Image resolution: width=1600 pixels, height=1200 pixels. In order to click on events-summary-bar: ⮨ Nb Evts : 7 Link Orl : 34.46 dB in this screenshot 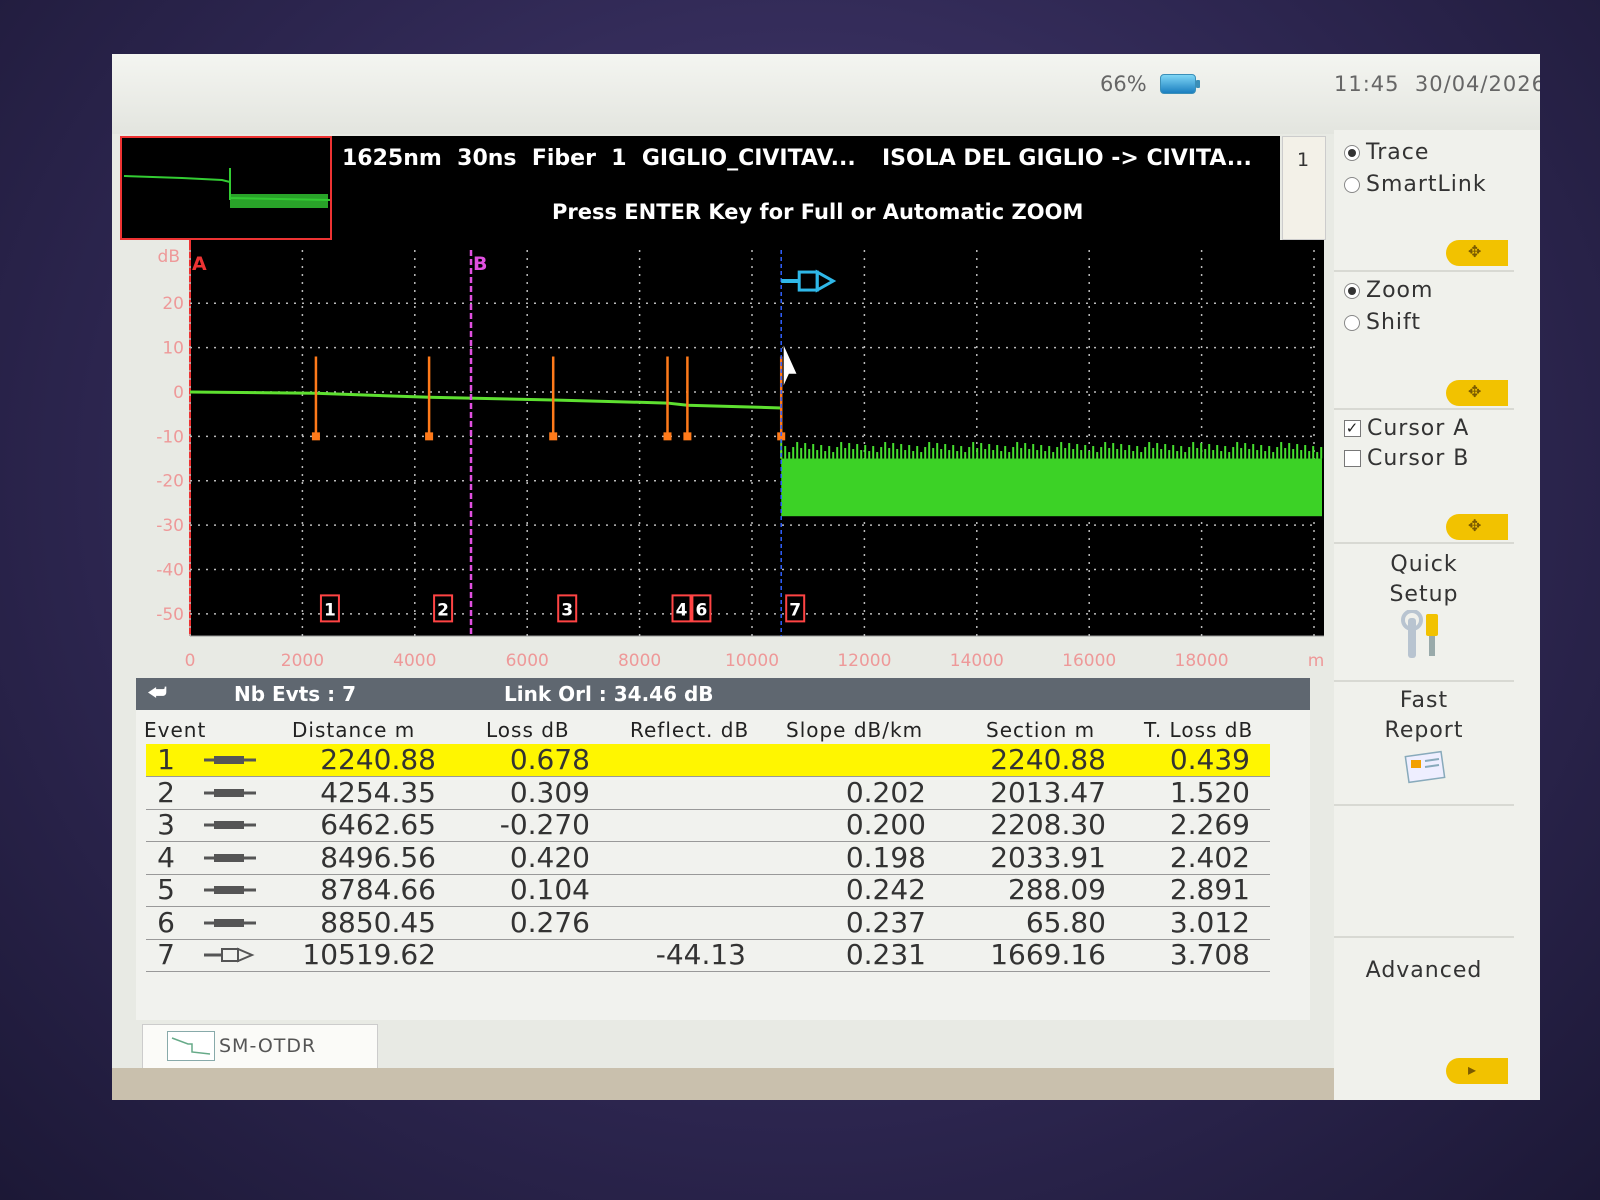, I will do `click(723, 694)`.